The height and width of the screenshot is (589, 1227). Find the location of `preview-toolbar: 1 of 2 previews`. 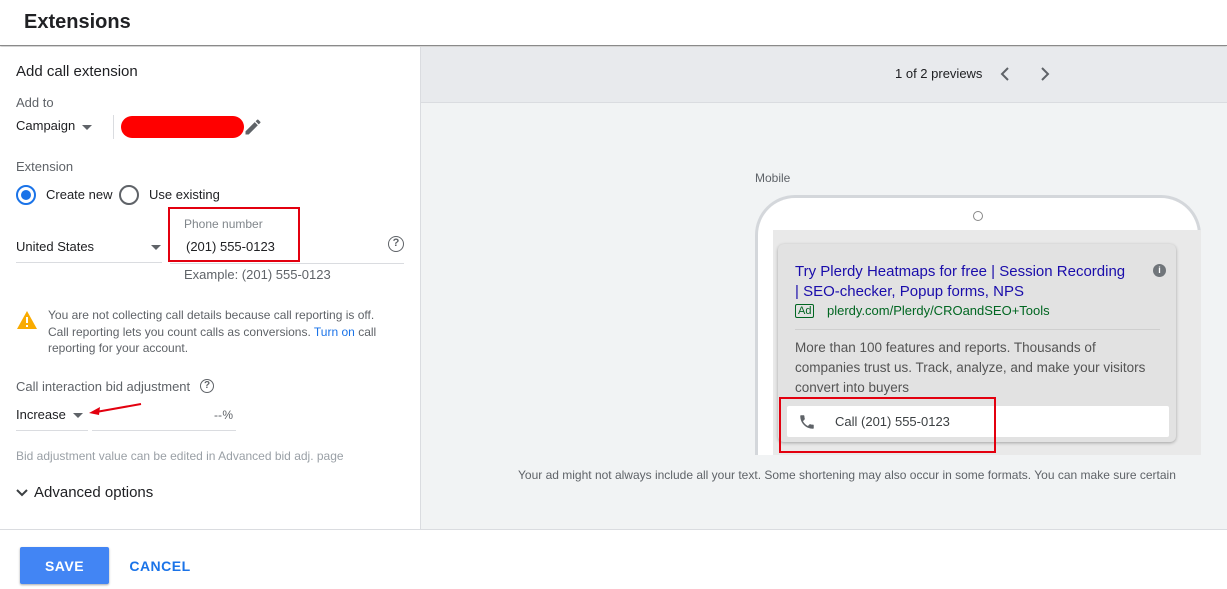

preview-toolbar: 1 of 2 previews is located at coordinates (824, 75).